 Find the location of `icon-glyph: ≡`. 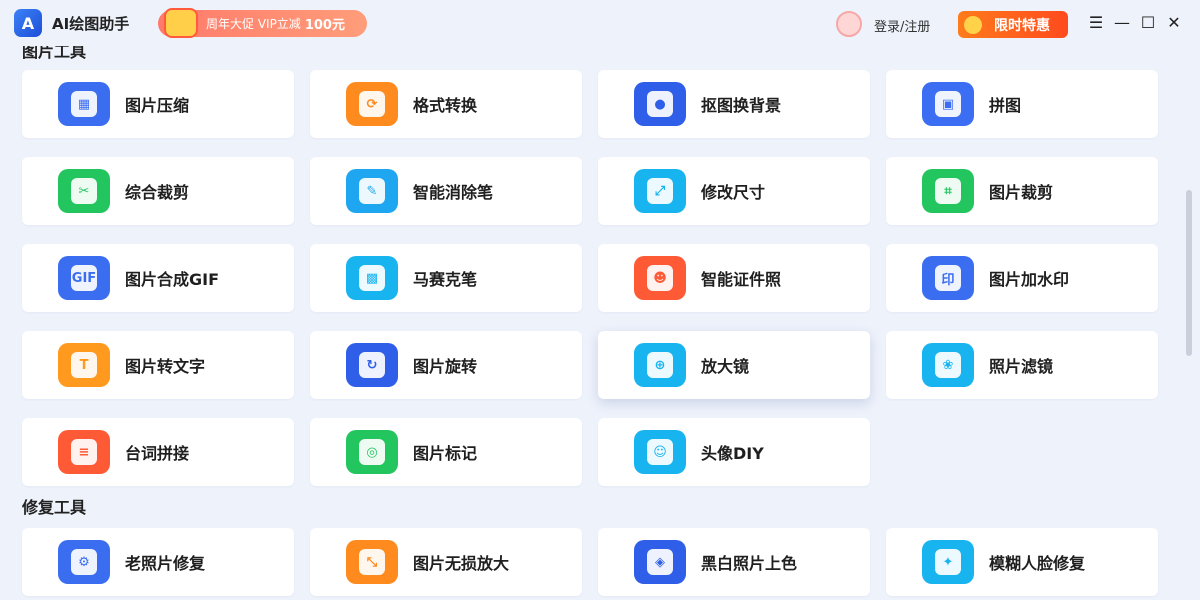

icon-glyph: ≡ is located at coordinates (84, 452).